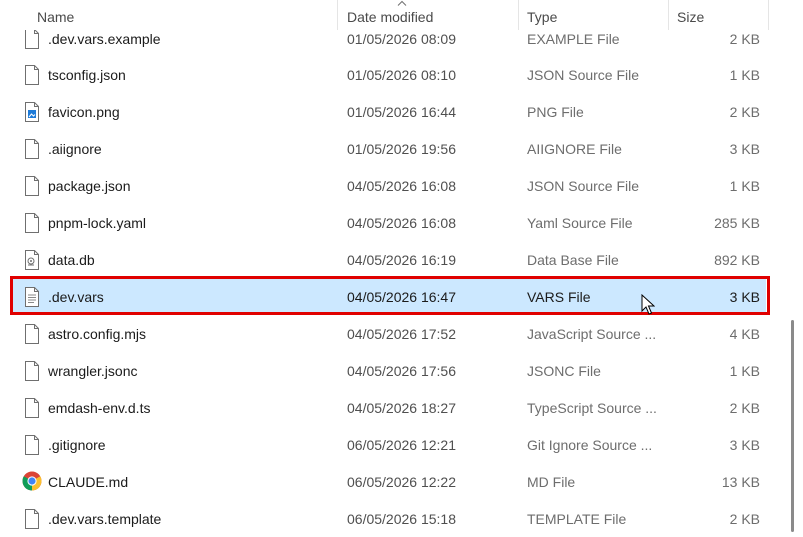 The height and width of the screenshot is (537, 803). What do you see at coordinates (573, 260) in the screenshot?
I see `file-type: Data Base File` at bounding box center [573, 260].